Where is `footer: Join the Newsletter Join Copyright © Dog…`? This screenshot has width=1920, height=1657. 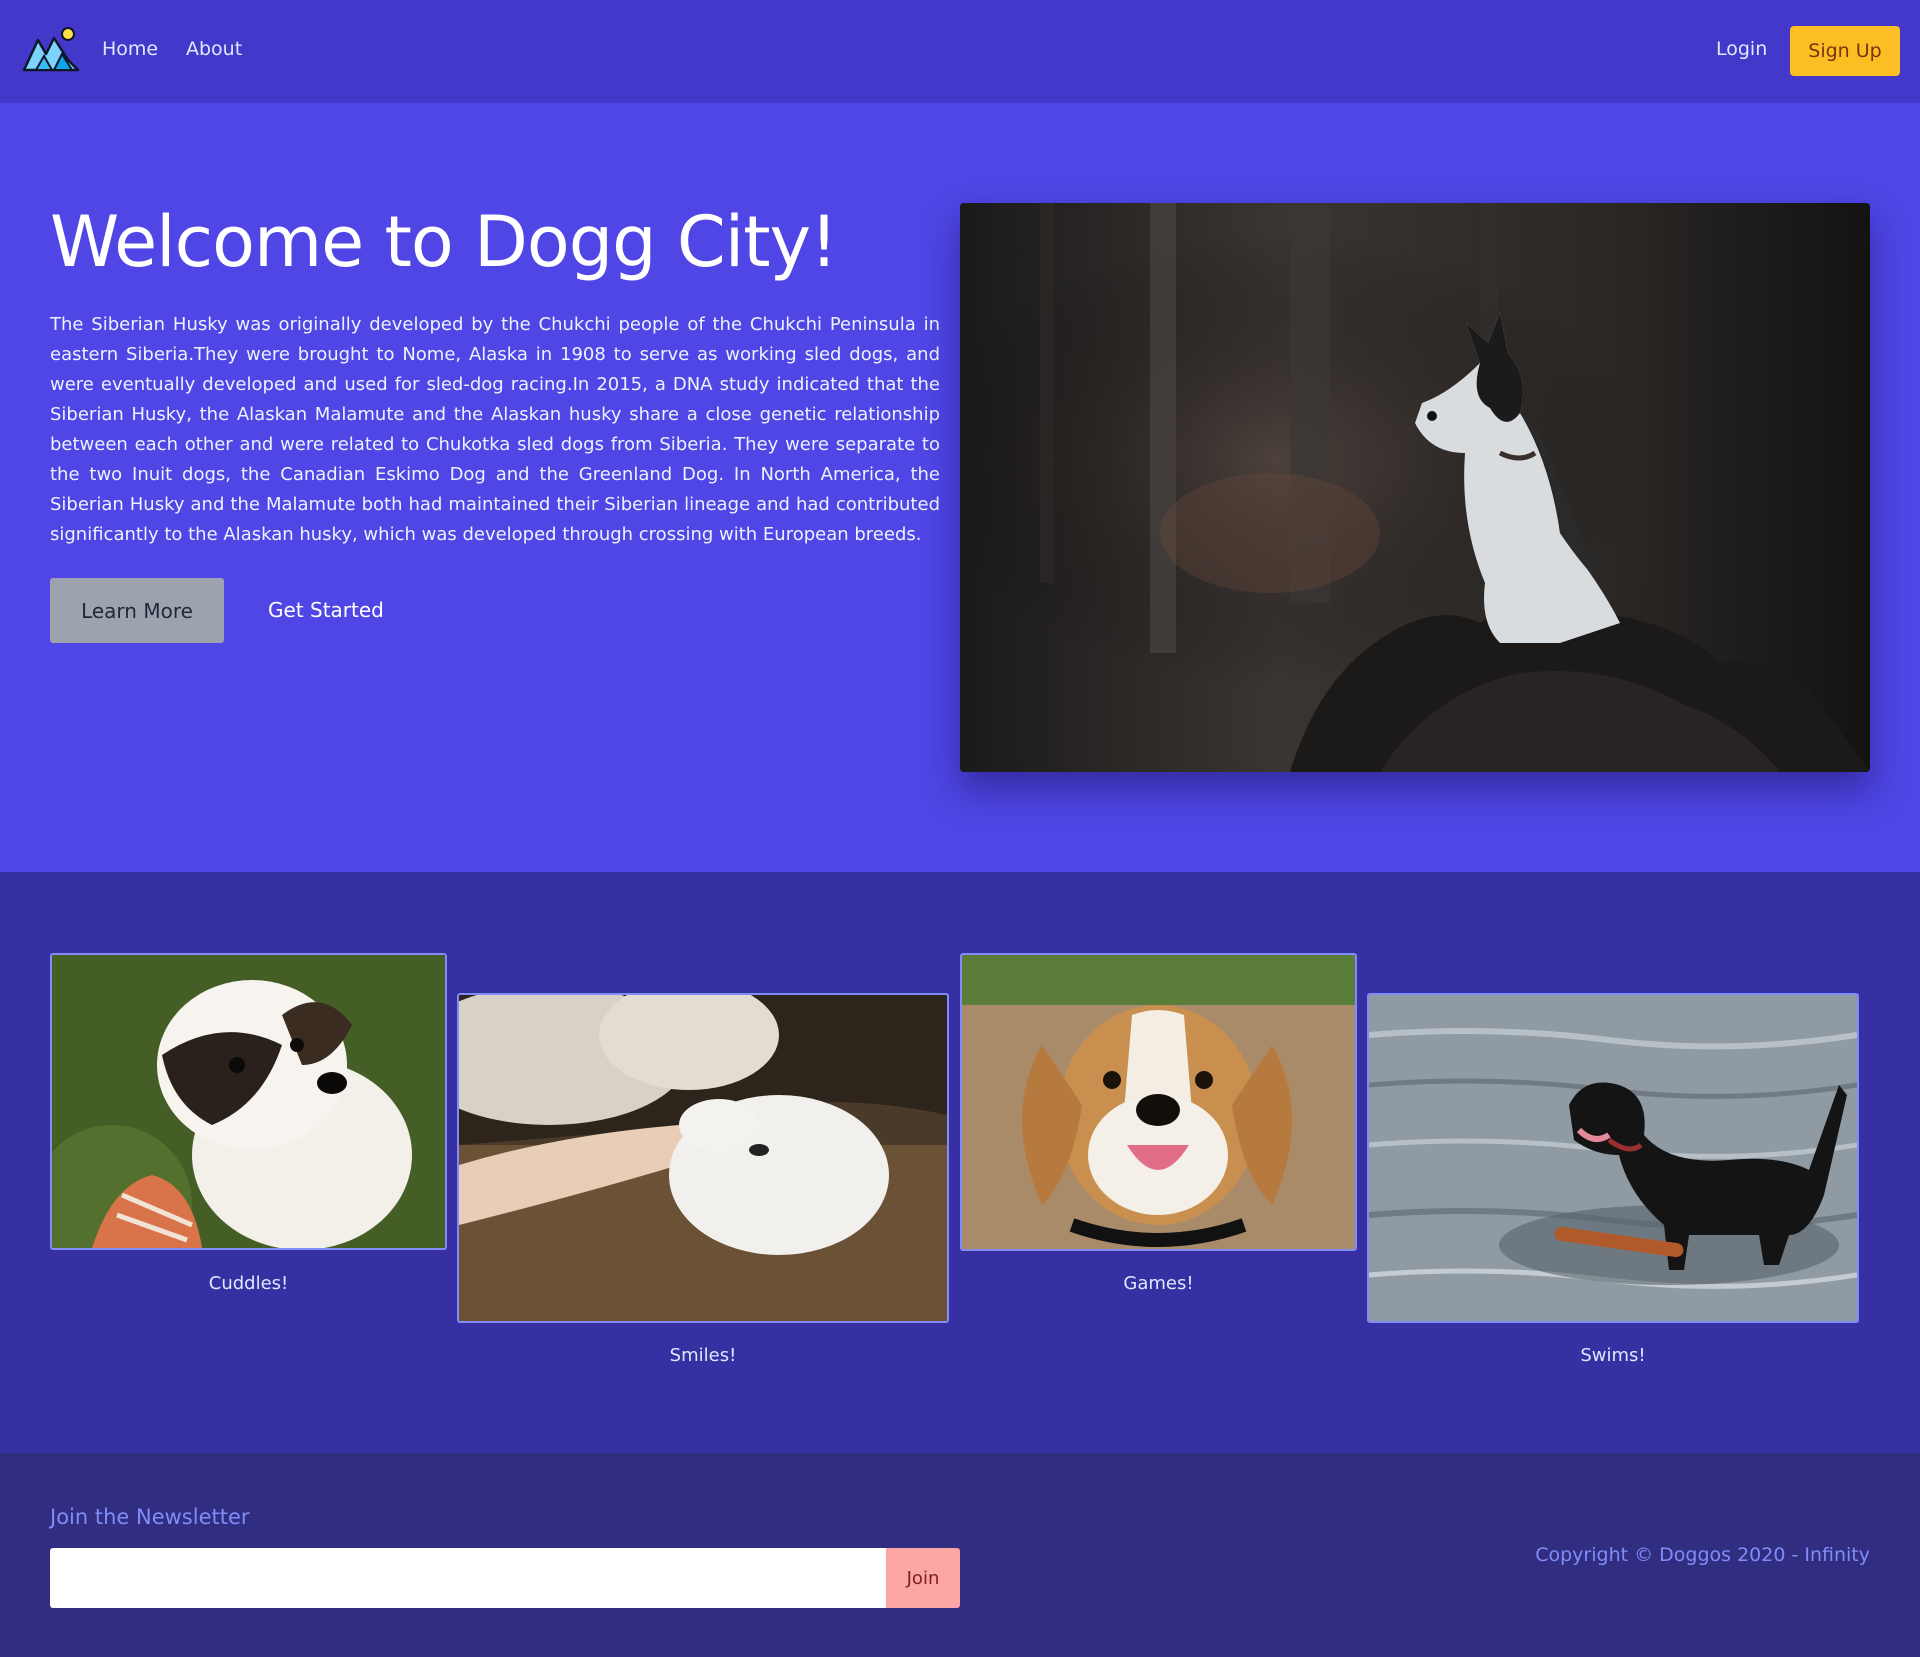 footer: Join the Newsletter Join Copyright © Dog… is located at coordinates (960, 1555).